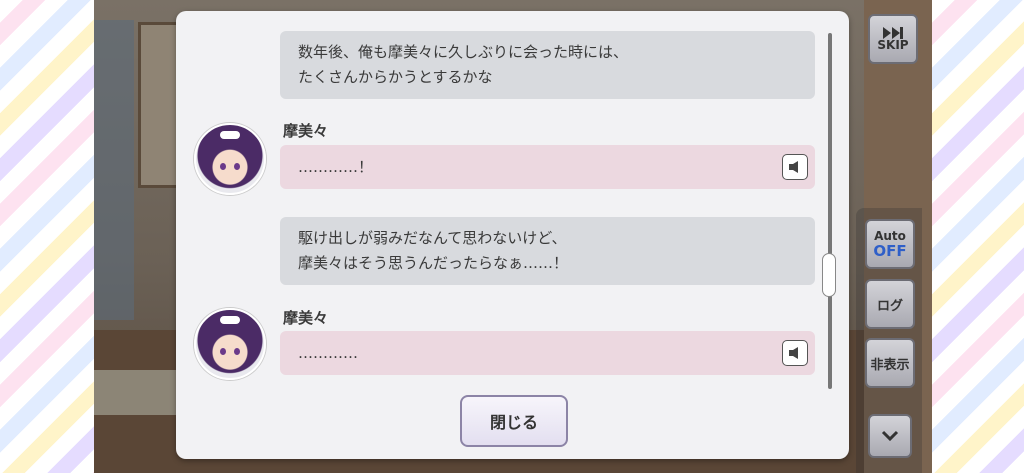 This screenshot has width=1024, height=473. I want to click on log-entry-narration: 駆け出しが弱みだなんて思わないけど、 摩美々はそう思うんだったらなぁ……！, so click(547, 251).